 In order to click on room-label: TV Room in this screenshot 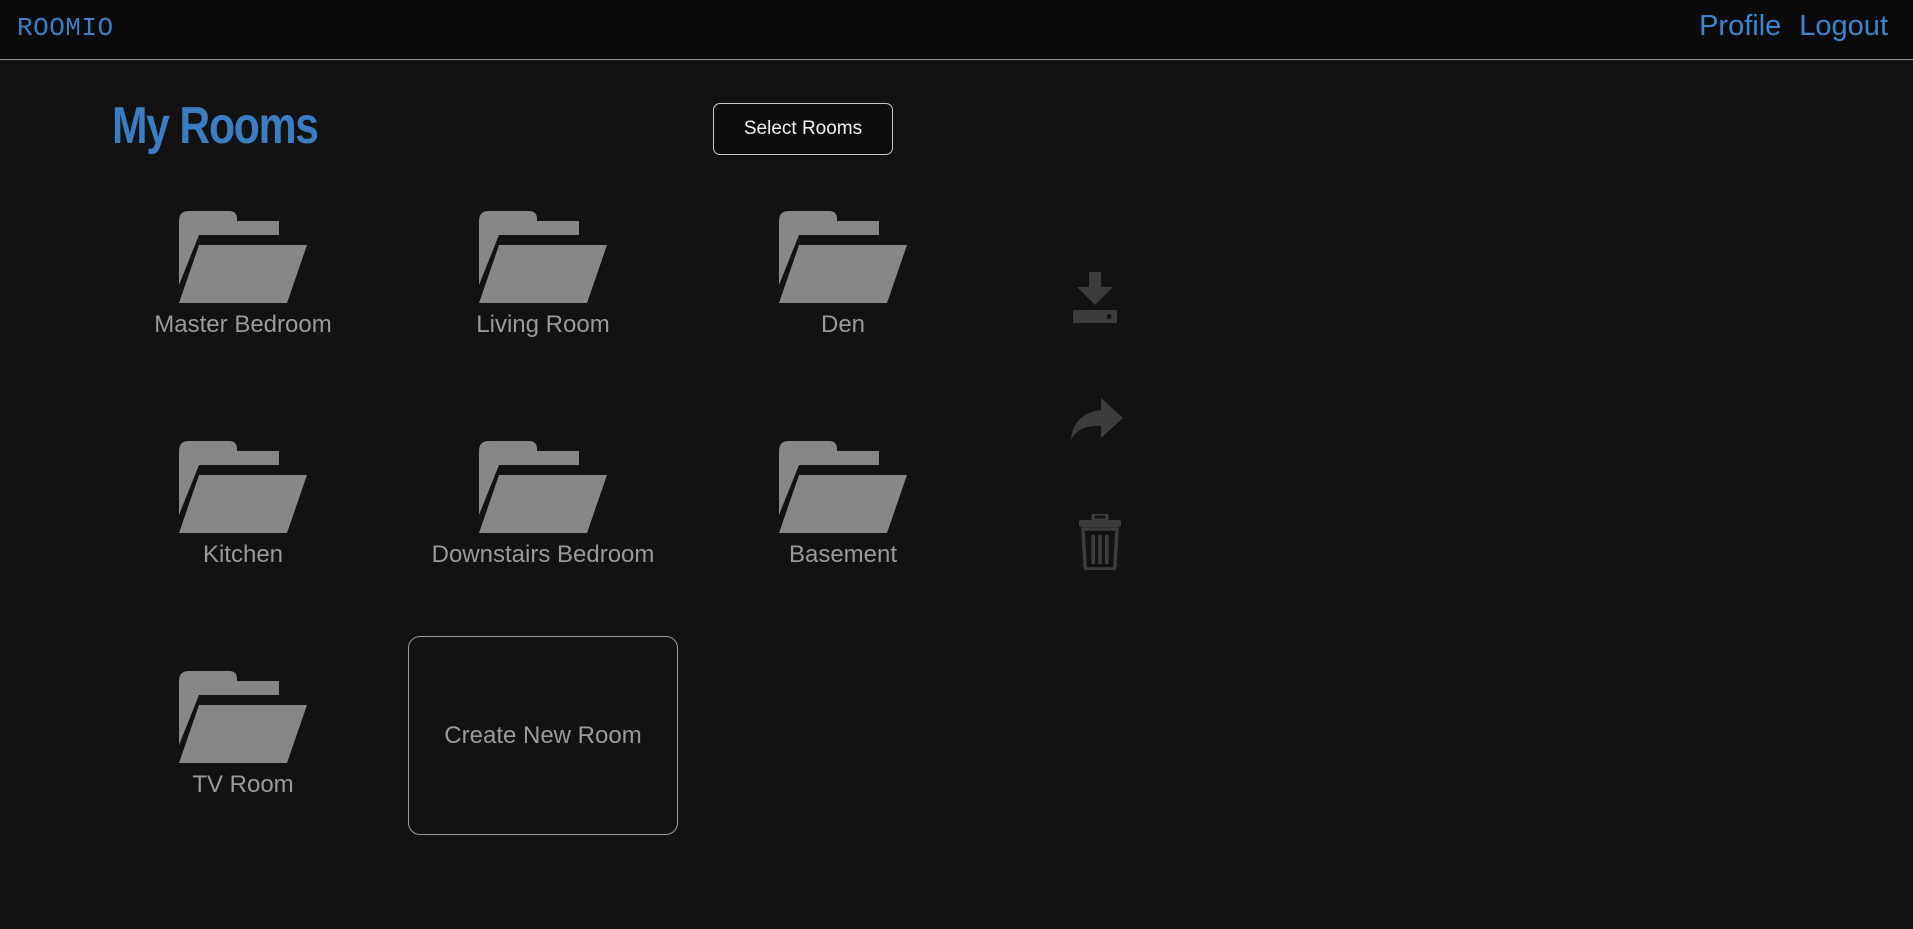, I will do `click(243, 784)`.